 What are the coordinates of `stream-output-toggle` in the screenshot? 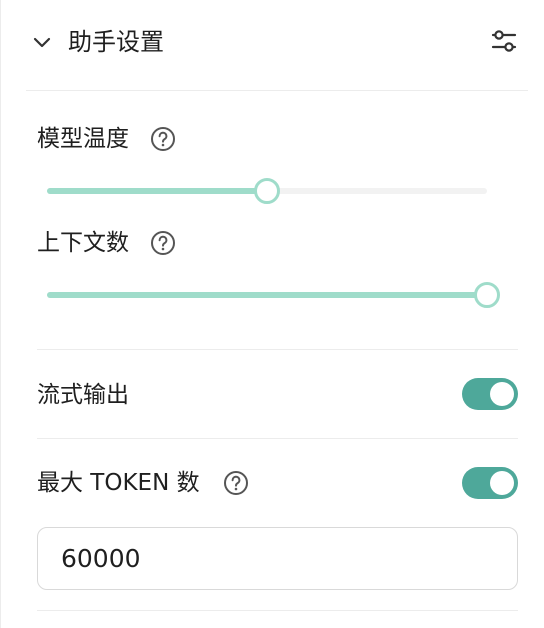 It's located at (490, 394).